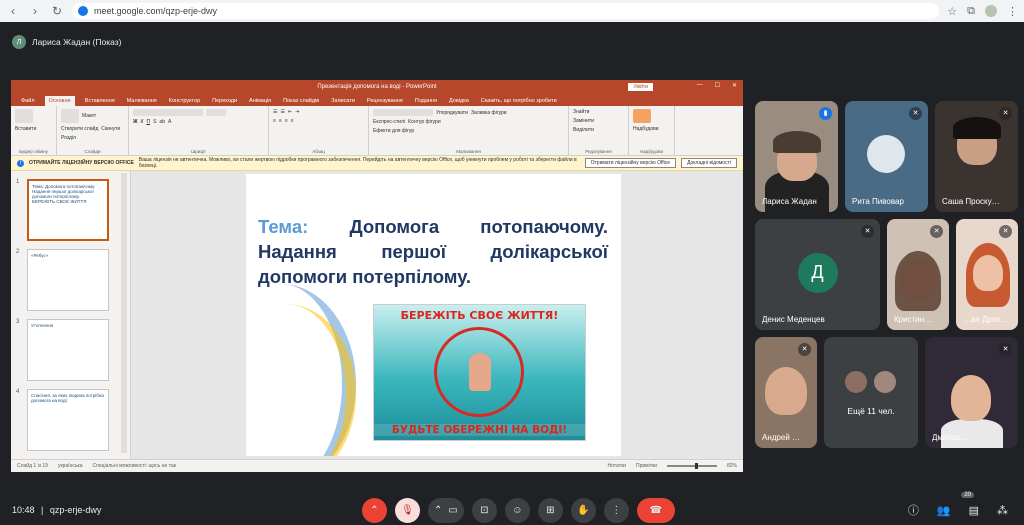 This screenshot has width=1024, height=525. I want to click on browser-menu-icon: ⋮, so click(1012, 11).